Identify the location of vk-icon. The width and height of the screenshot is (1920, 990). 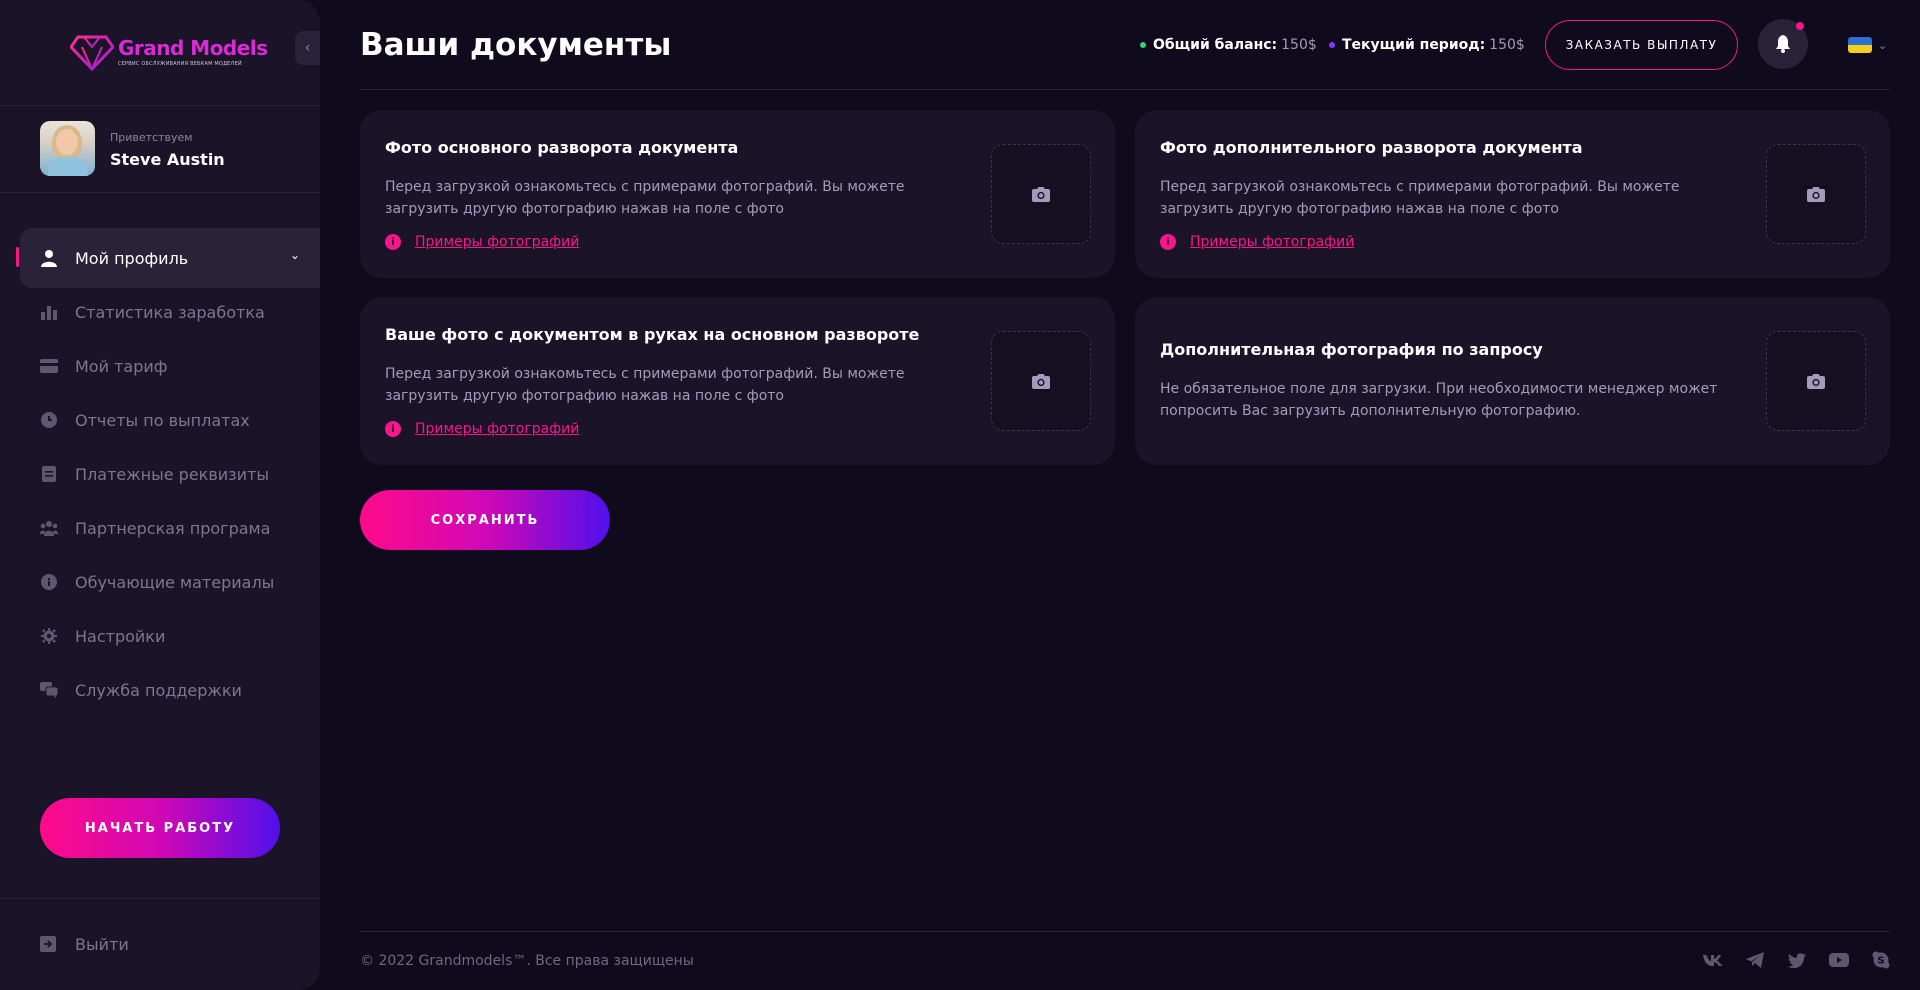
(1713, 960).